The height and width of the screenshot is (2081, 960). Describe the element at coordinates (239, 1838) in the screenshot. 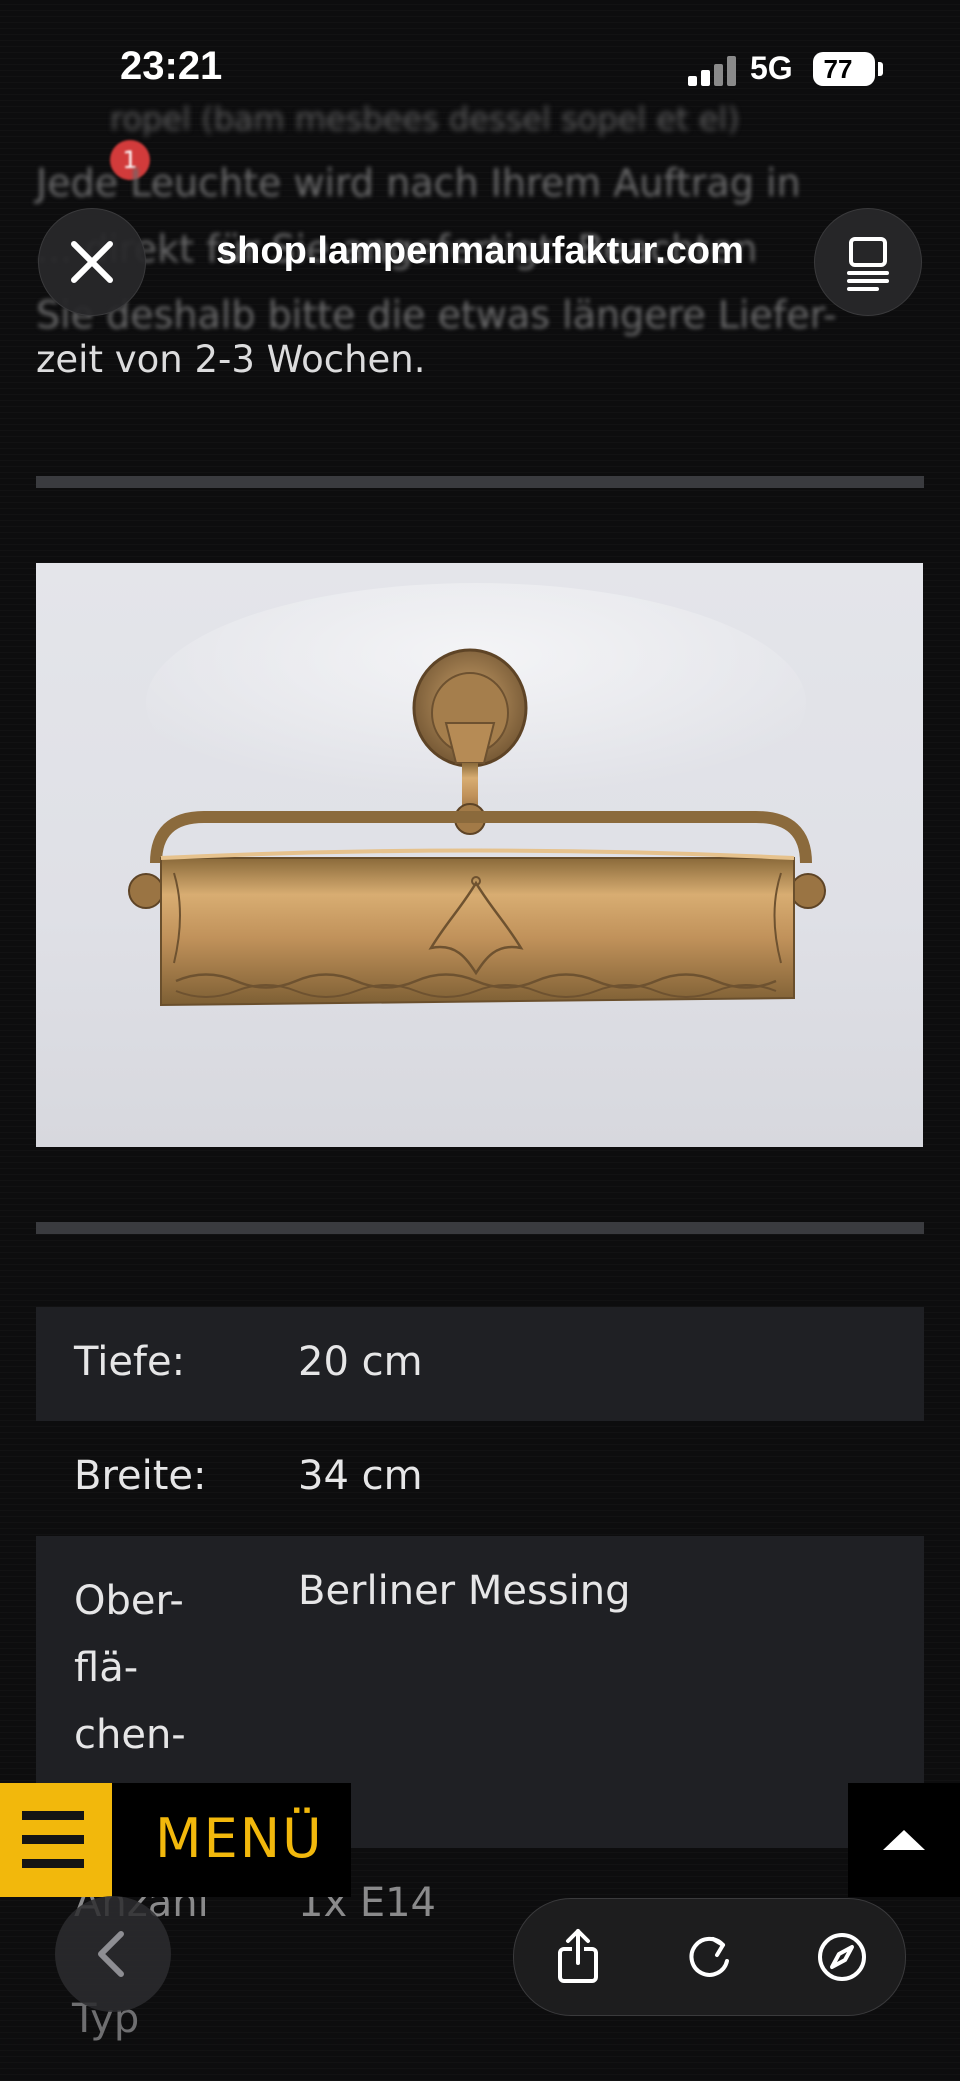

I see `menu-label: MENÜ` at that location.